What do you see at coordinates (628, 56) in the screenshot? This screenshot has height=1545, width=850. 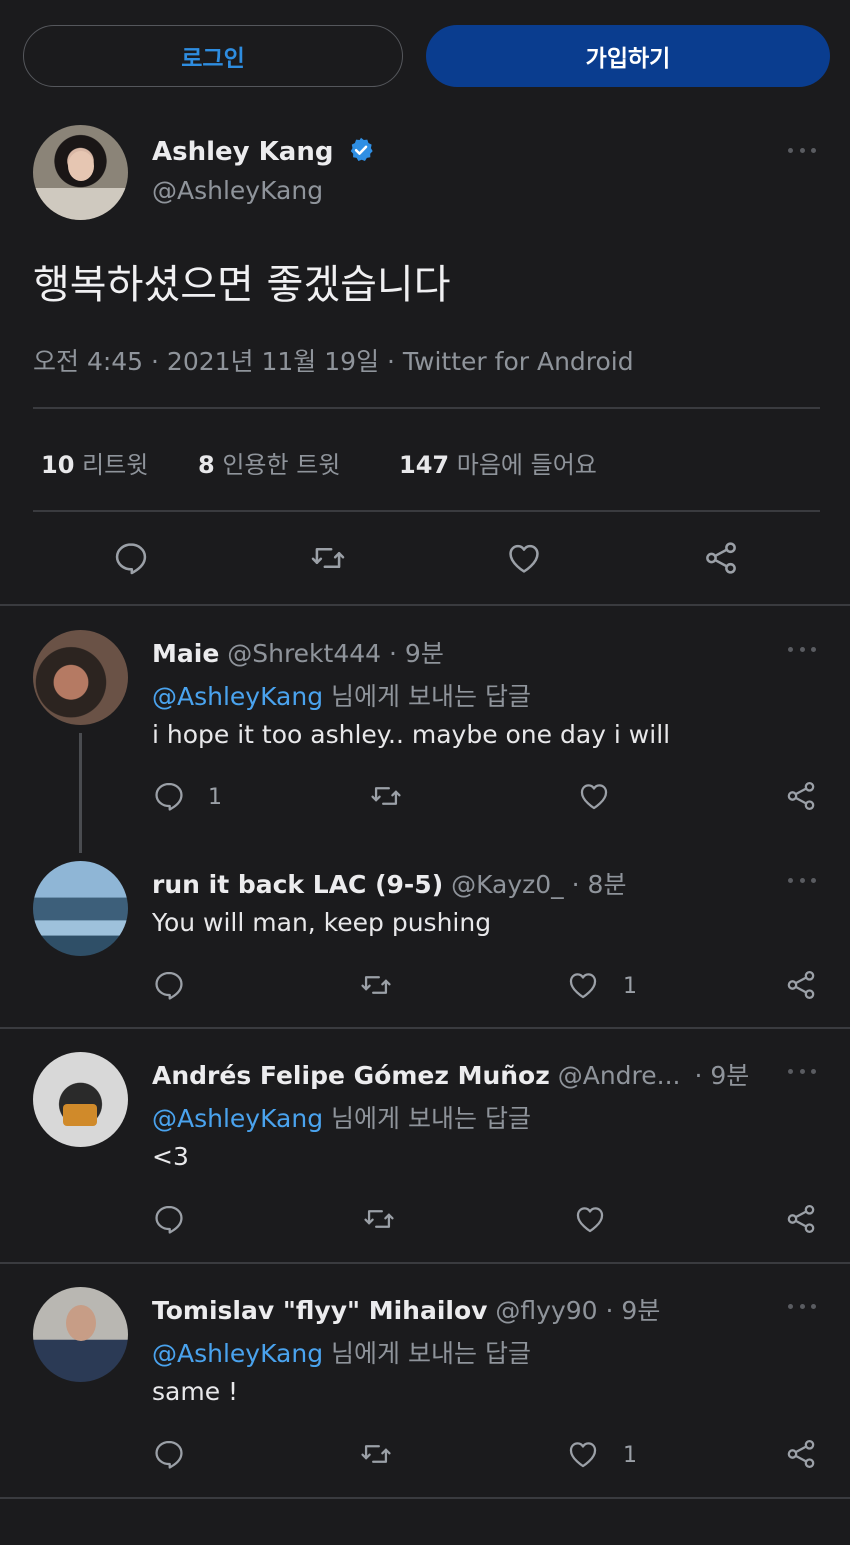 I see `signup-button: 가입하기` at bounding box center [628, 56].